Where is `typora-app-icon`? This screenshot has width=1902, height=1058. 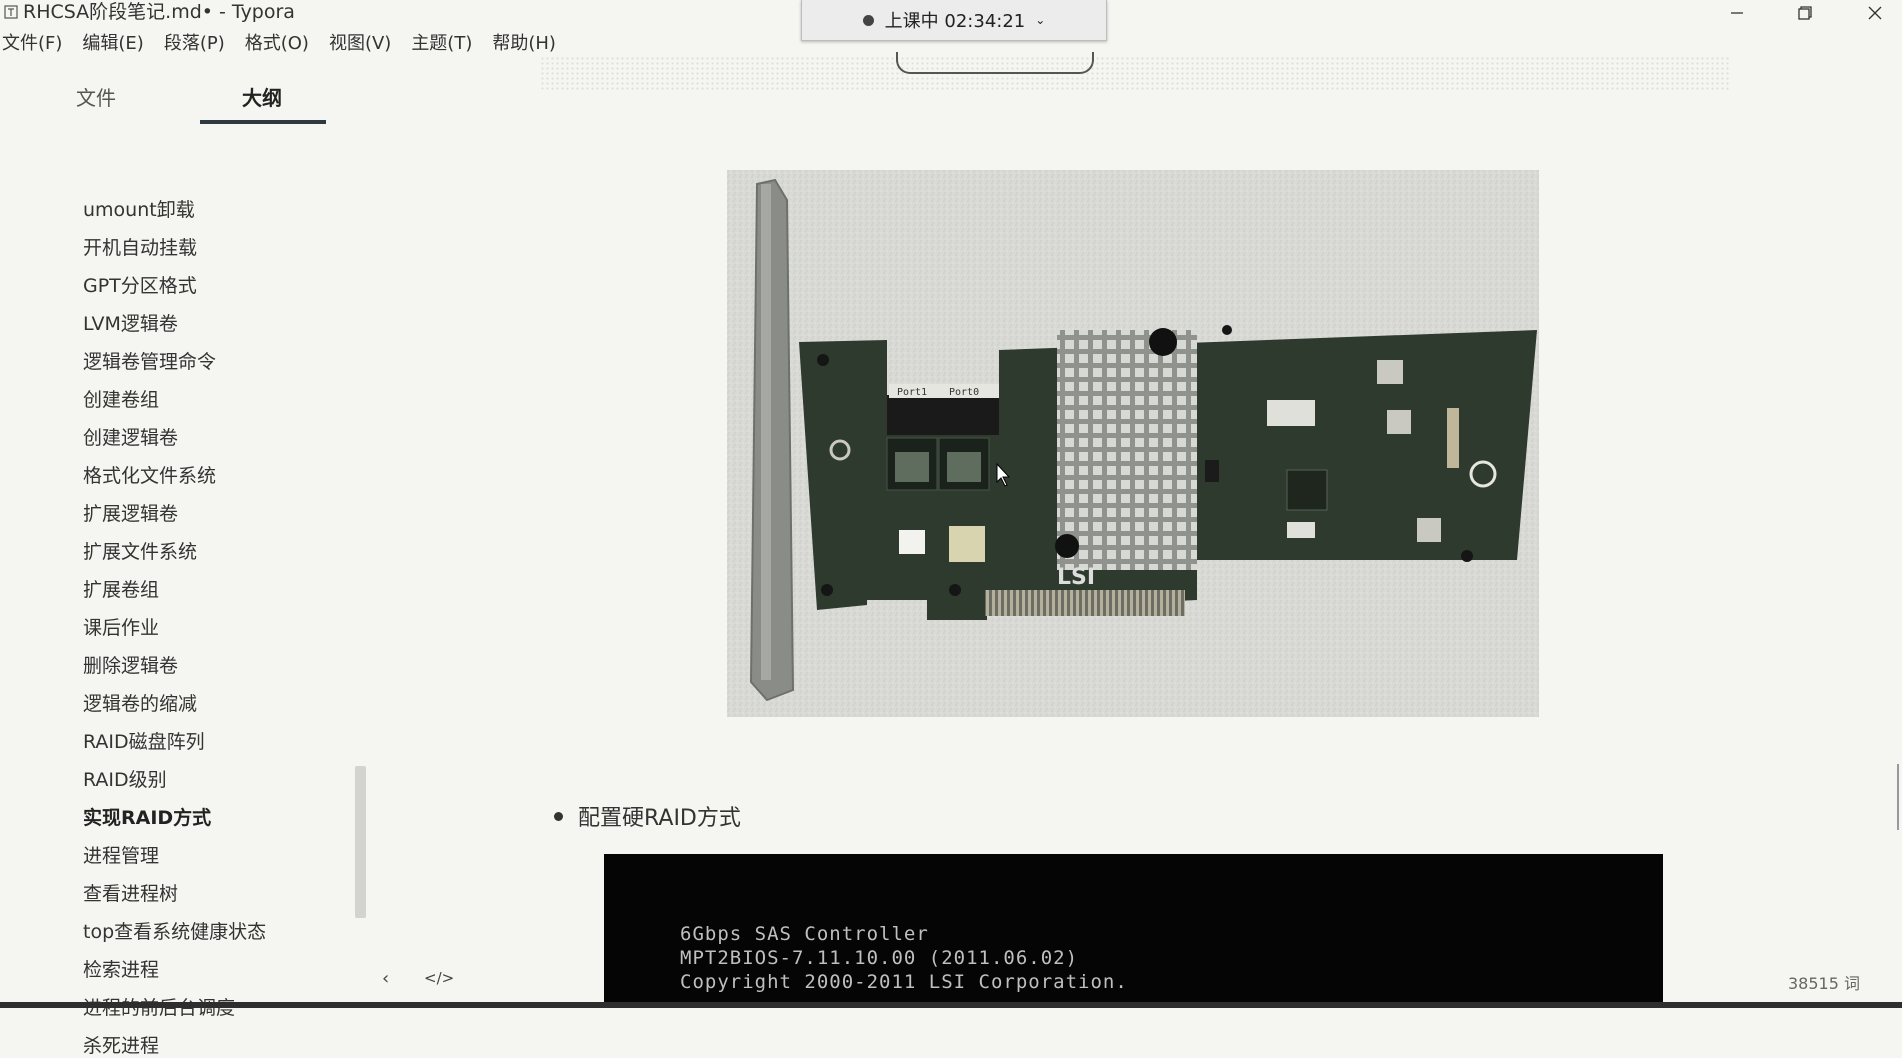
typora-app-icon is located at coordinates (11, 12).